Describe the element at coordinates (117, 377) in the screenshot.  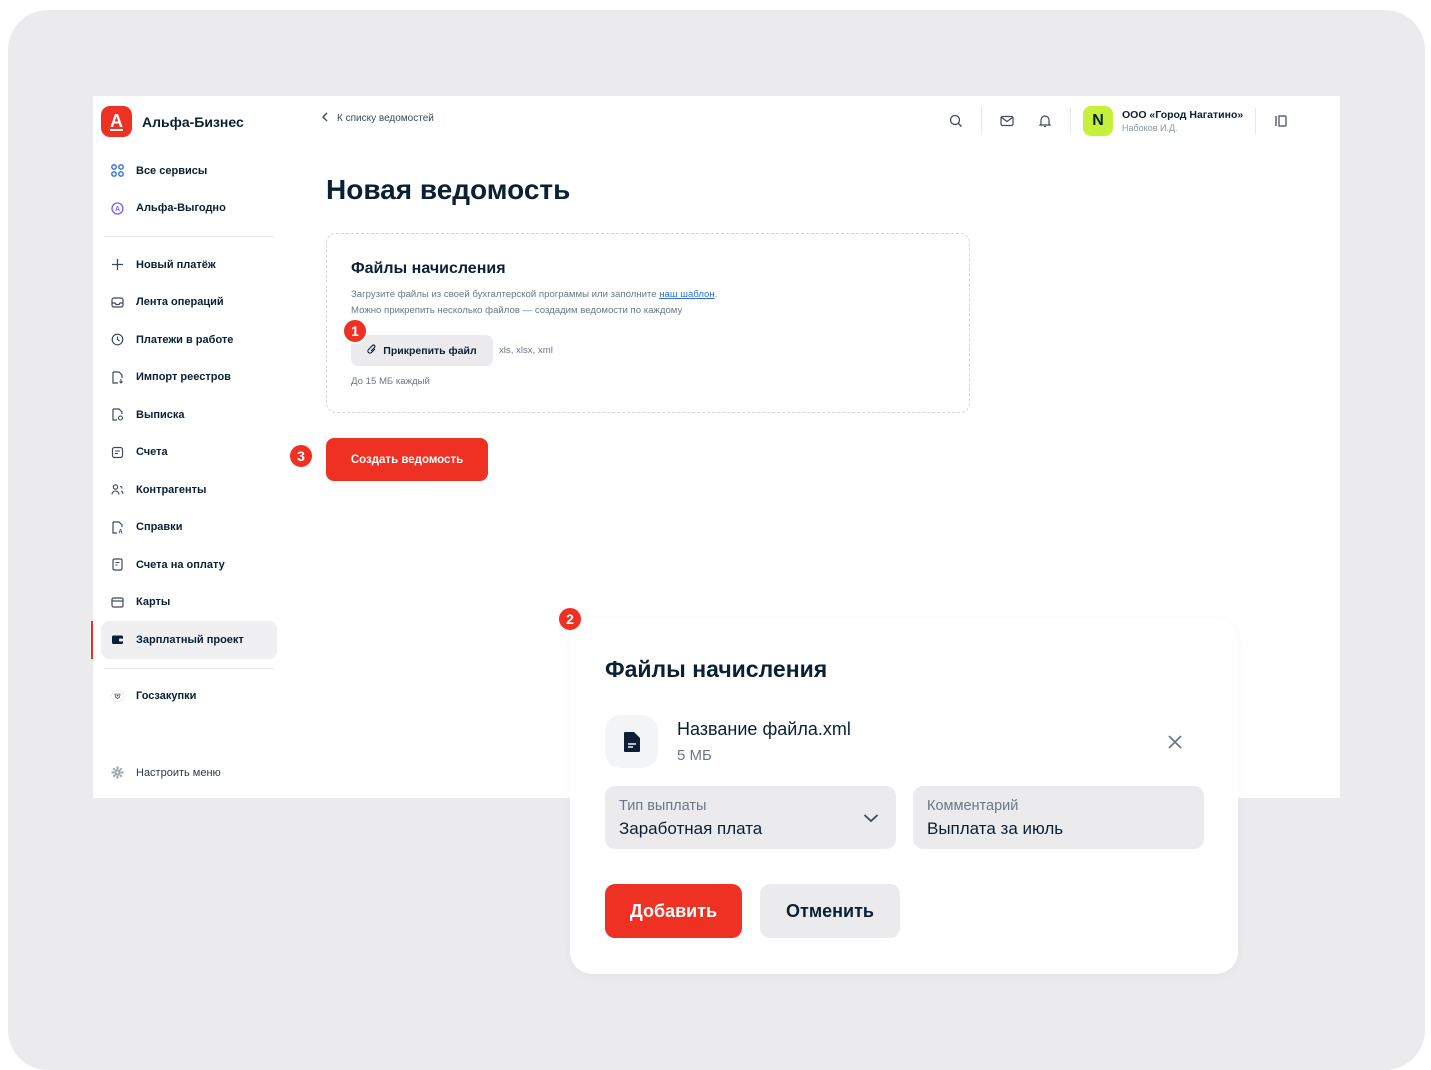
I see `doc-import-icon` at that location.